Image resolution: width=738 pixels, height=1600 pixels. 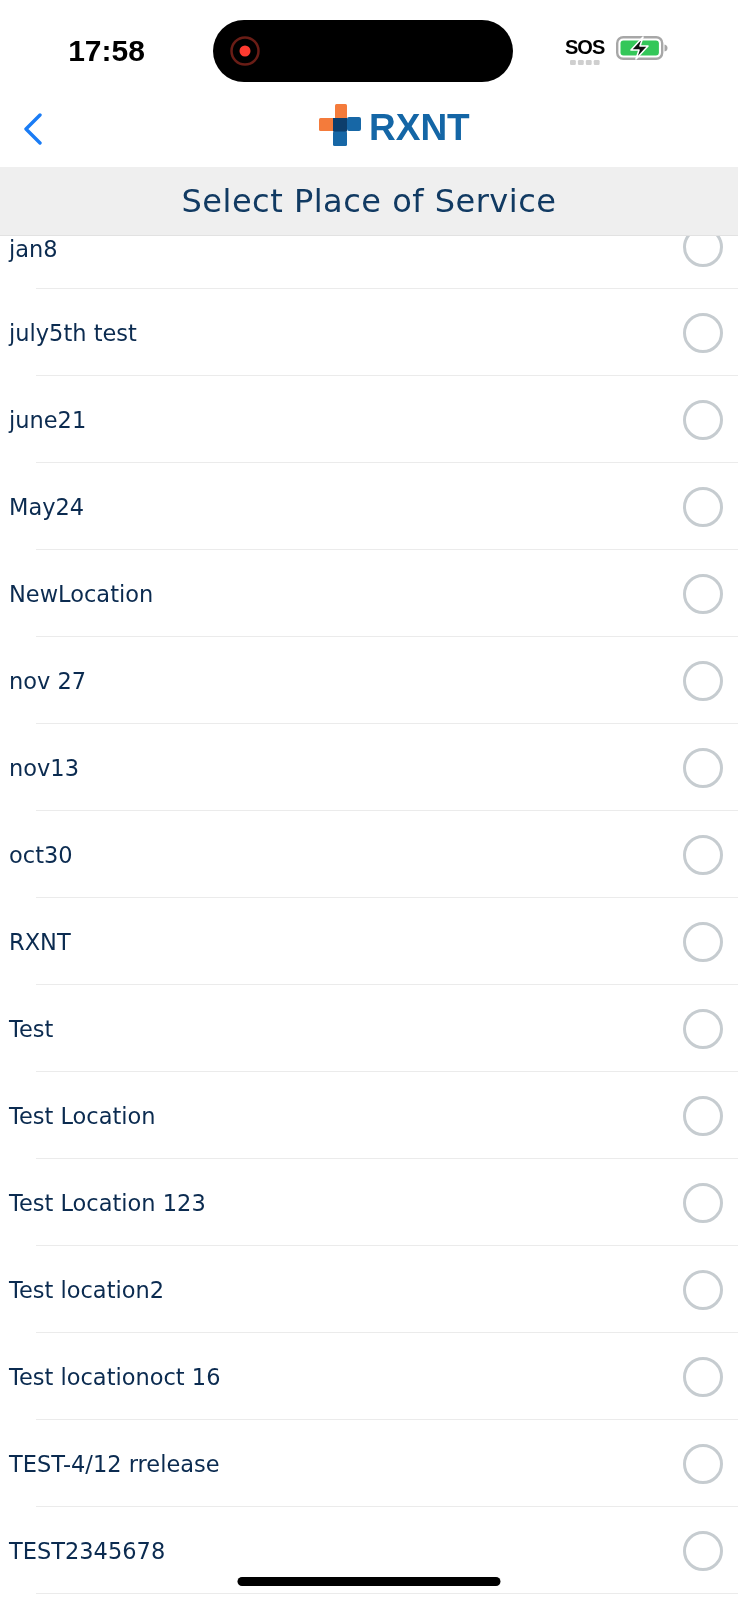 What do you see at coordinates (642, 48) in the screenshot?
I see `battery-charging-icon` at bounding box center [642, 48].